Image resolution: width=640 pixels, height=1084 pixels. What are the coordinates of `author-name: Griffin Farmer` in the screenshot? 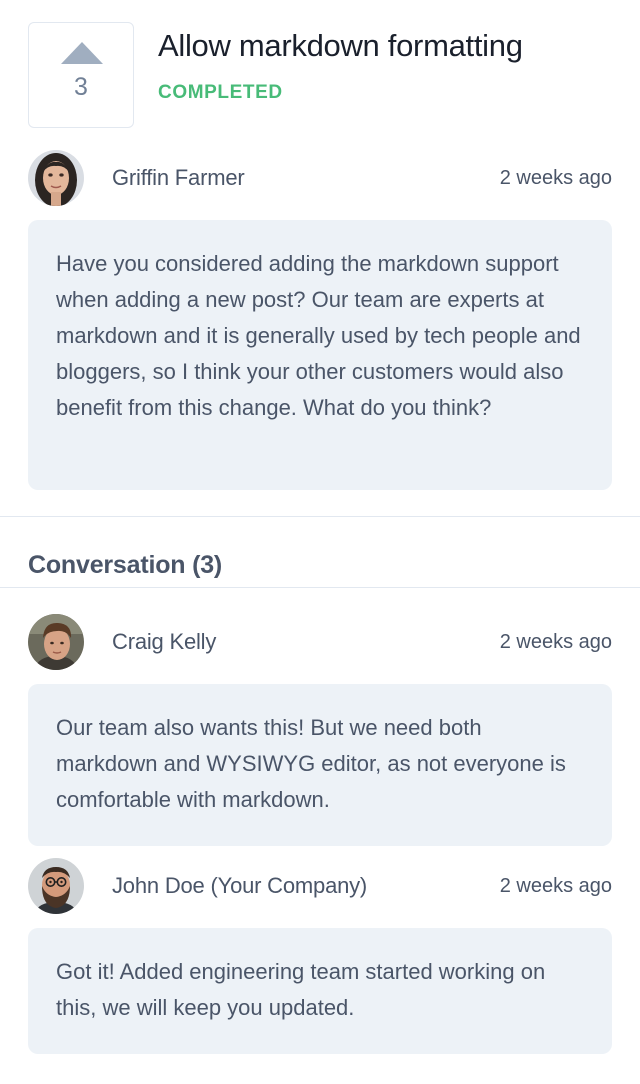 It's located at (178, 178).